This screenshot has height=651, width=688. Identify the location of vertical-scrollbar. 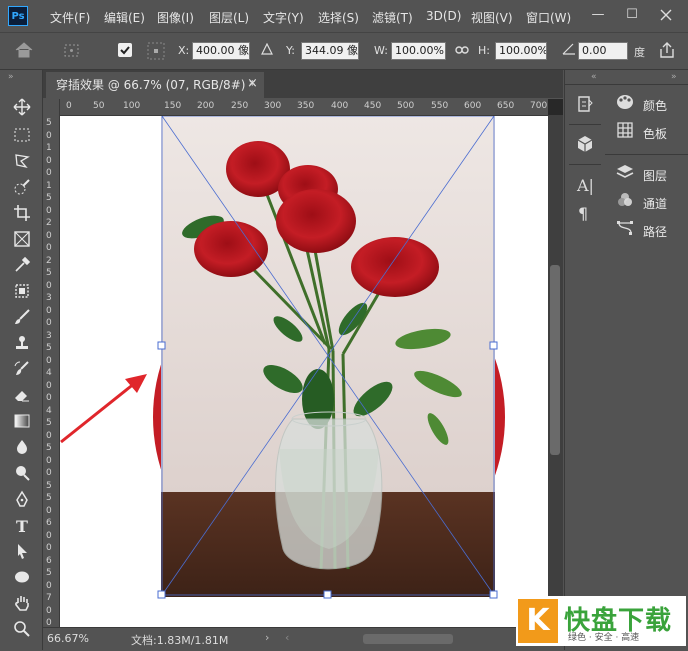
(555, 371).